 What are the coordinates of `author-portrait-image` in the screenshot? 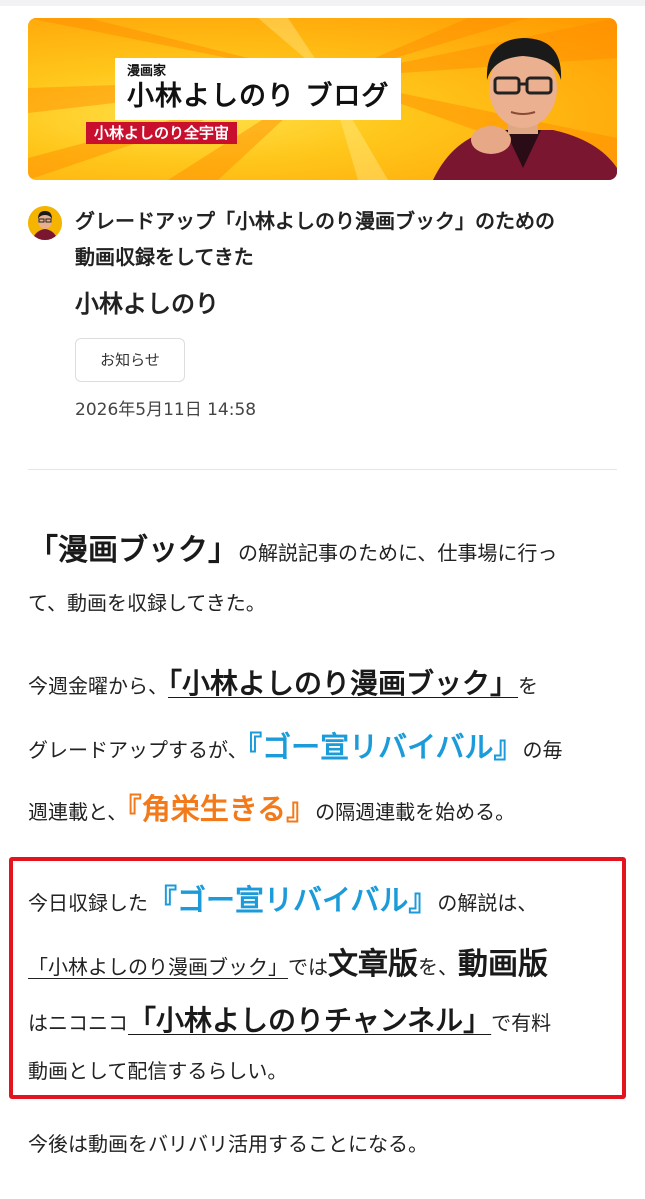 It's located at (525, 109).